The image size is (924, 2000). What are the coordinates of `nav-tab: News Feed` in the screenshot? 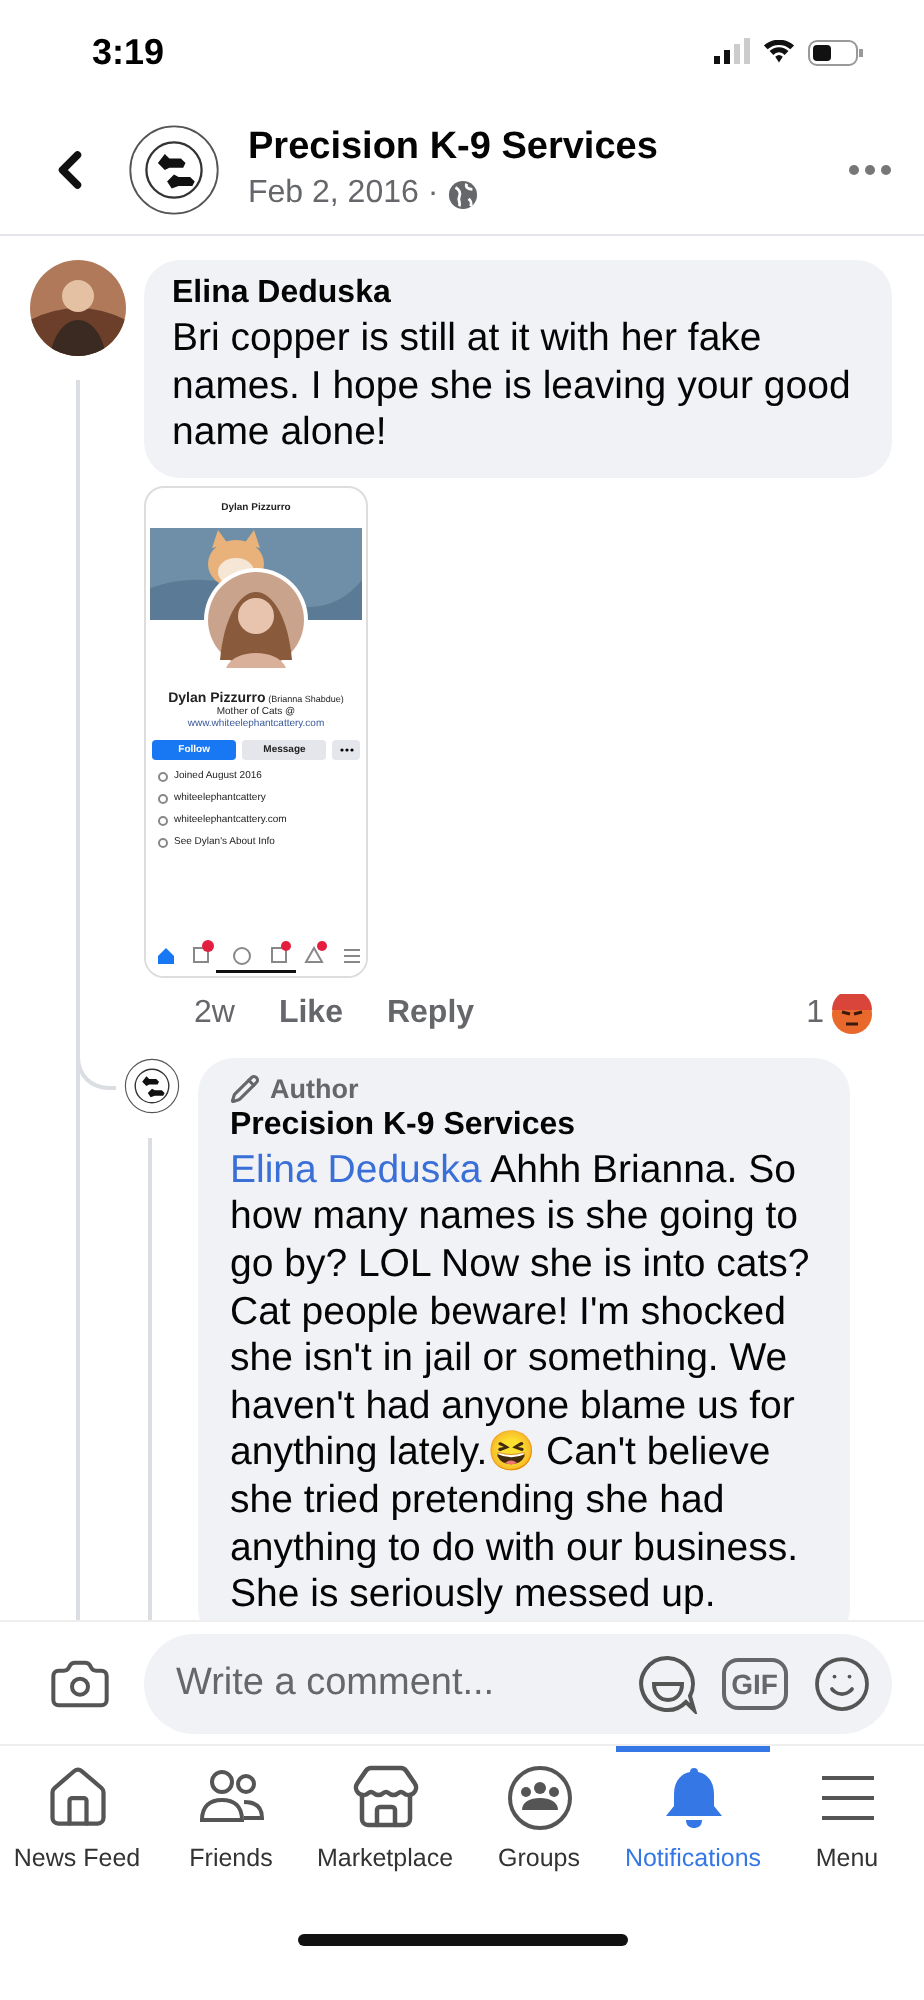 It's located at (77, 1813).